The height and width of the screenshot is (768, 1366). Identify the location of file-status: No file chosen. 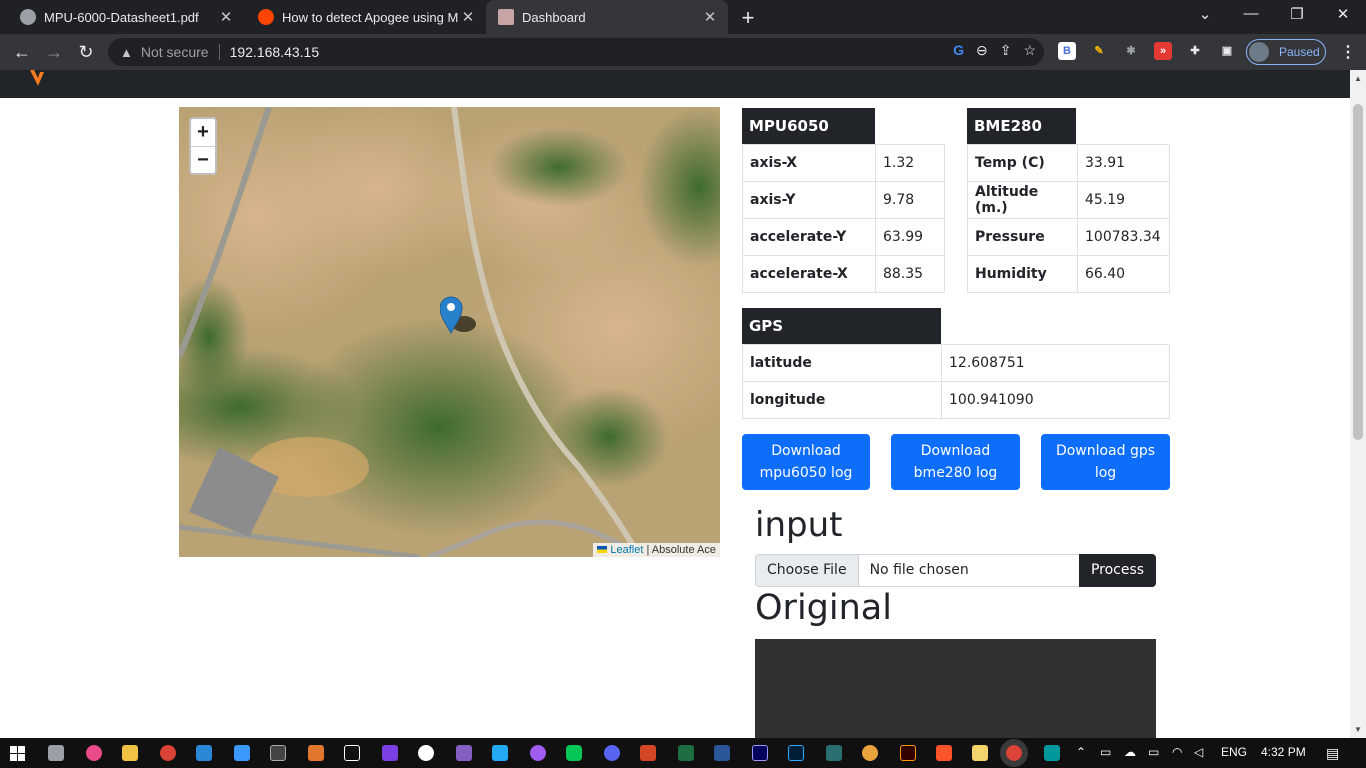
(919, 570).